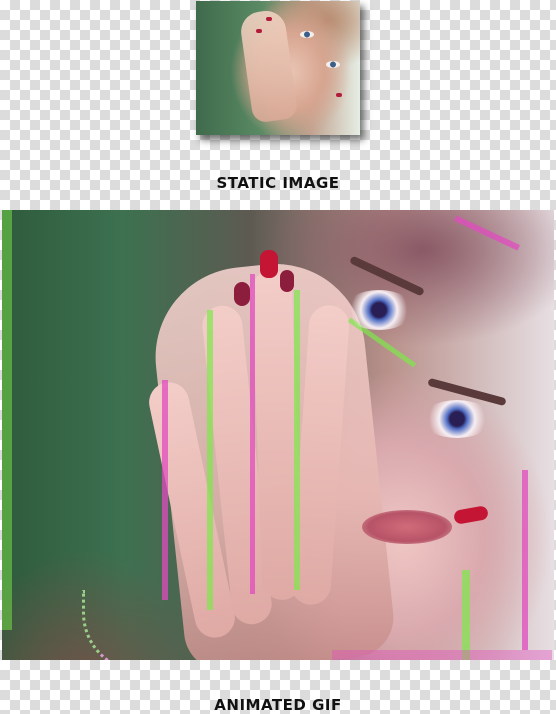  I want to click on animated-gif-caption: ANIMATED GIF, so click(278, 705).